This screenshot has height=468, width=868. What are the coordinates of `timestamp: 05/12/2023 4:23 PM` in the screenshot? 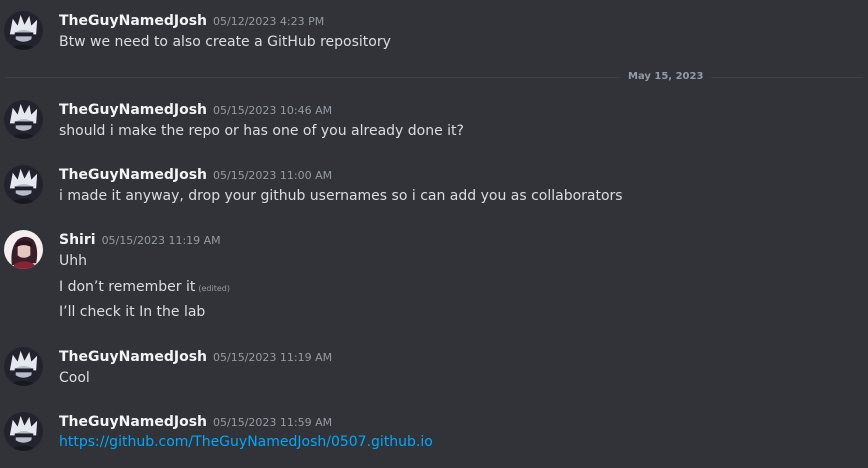 It's located at (269, 21).